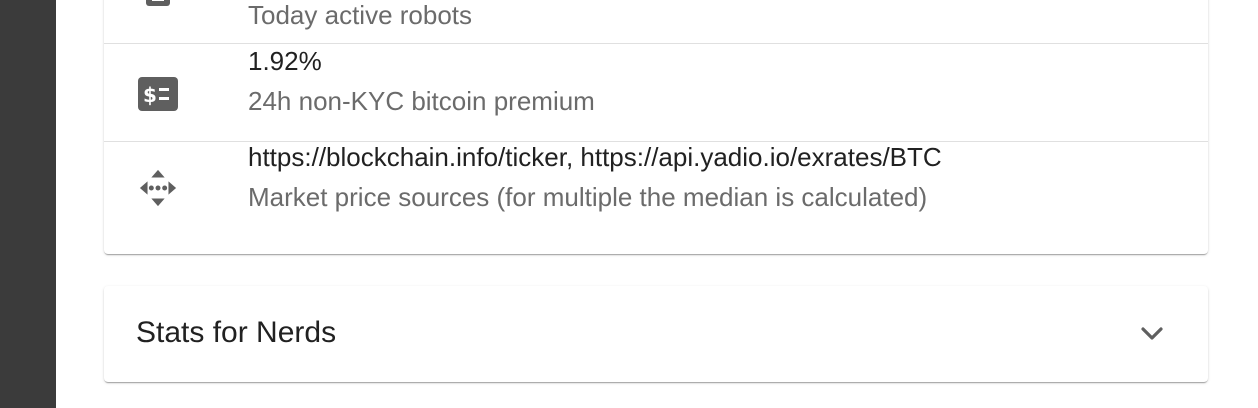  Describe the element at coordinates (421, 101) in the screenshot. I see `premium-label: 24h non-KYC bitcoin premium` at that location.